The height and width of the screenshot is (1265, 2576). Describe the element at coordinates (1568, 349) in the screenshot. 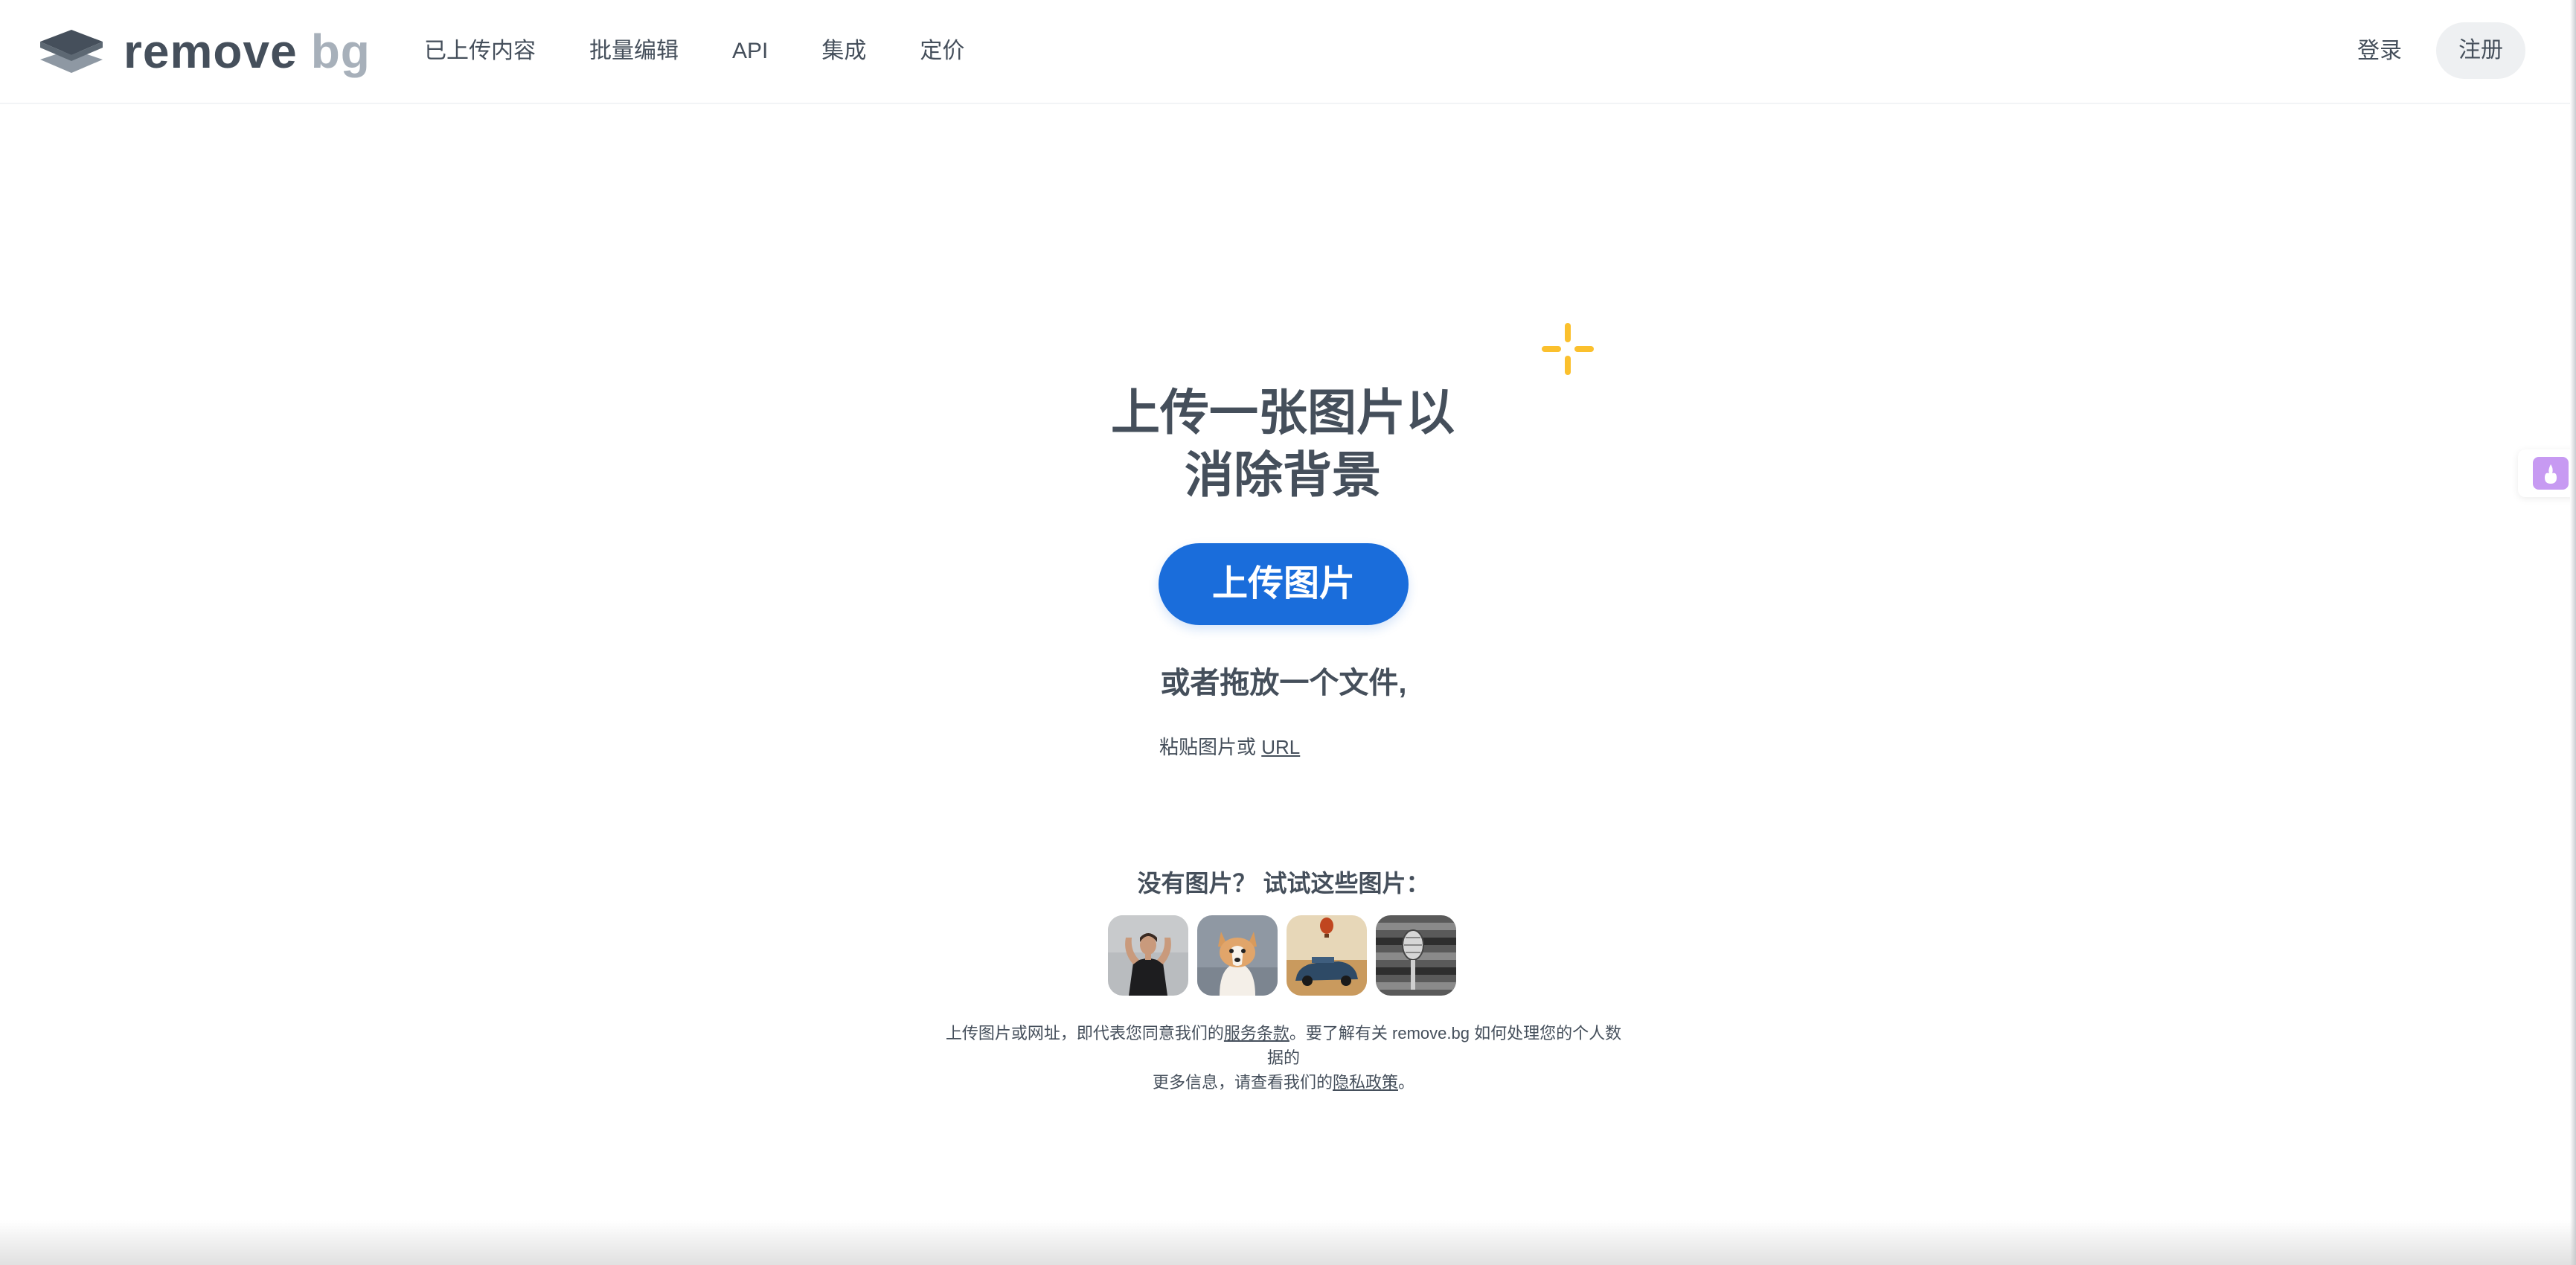

I see `sparkle-icon` at that location.